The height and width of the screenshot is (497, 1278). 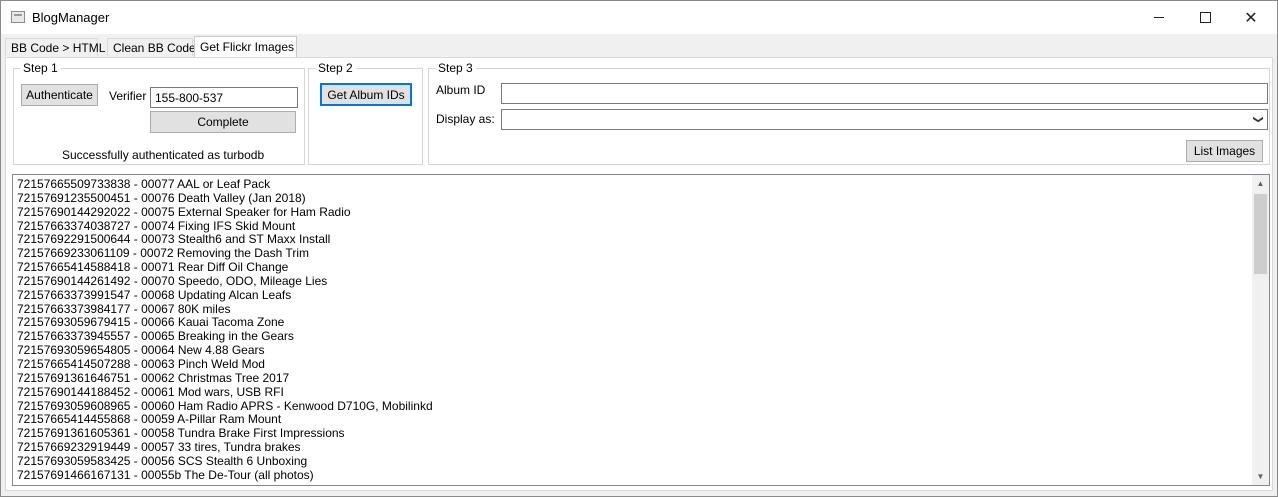 What do you see at coordinates (461, 90) in the screenshot?
I see `album-id-label: Album ID` at bounding box center [461, 90].